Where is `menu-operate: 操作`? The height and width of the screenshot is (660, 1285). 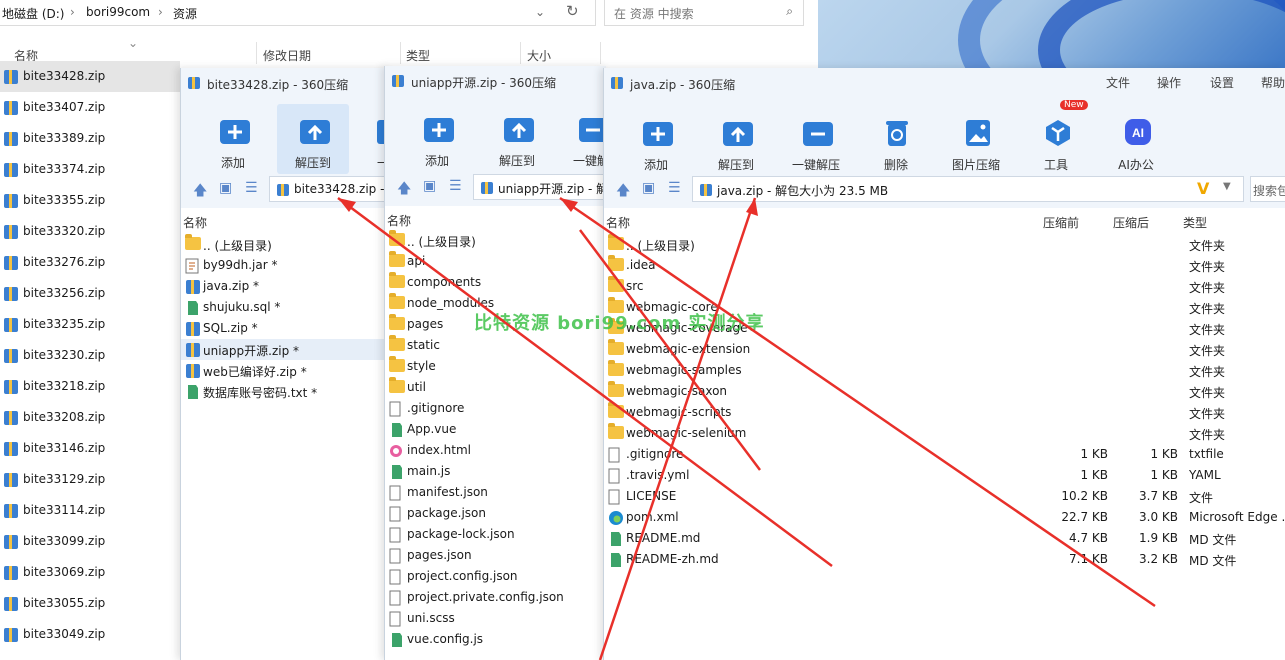
menu-operate: 操作 is located at coordinates (1169, 82).